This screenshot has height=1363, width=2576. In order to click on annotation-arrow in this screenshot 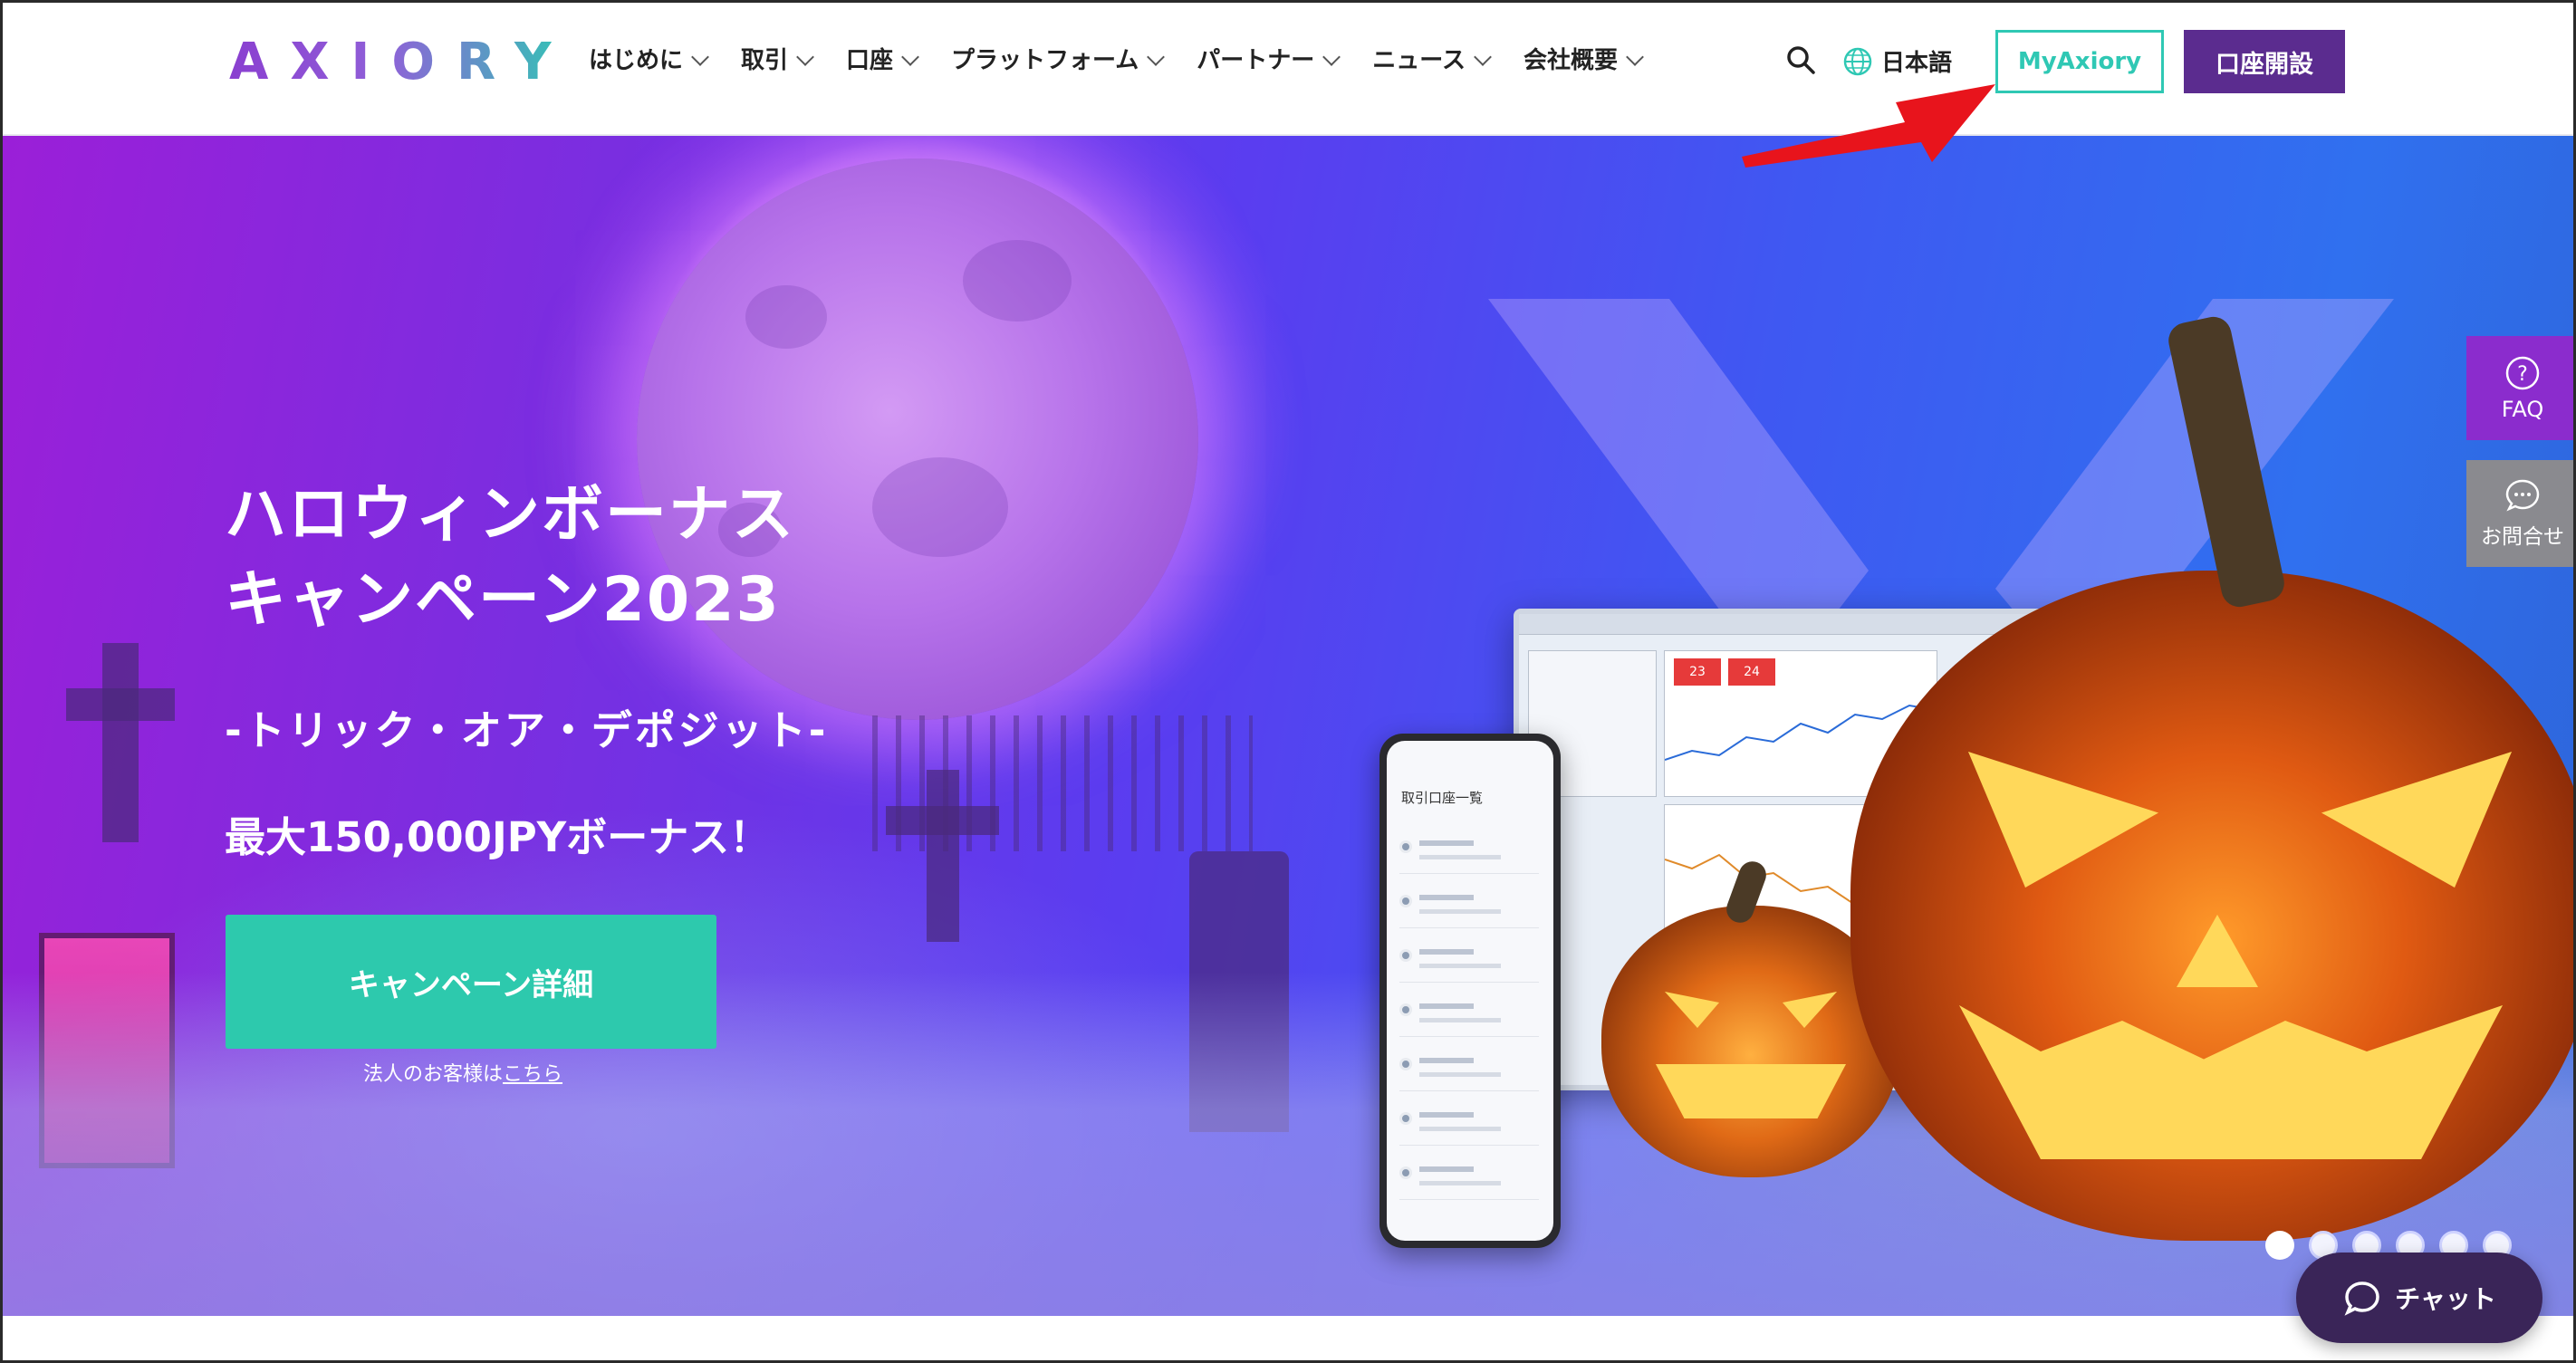, I will do `click(1868, 126)`.